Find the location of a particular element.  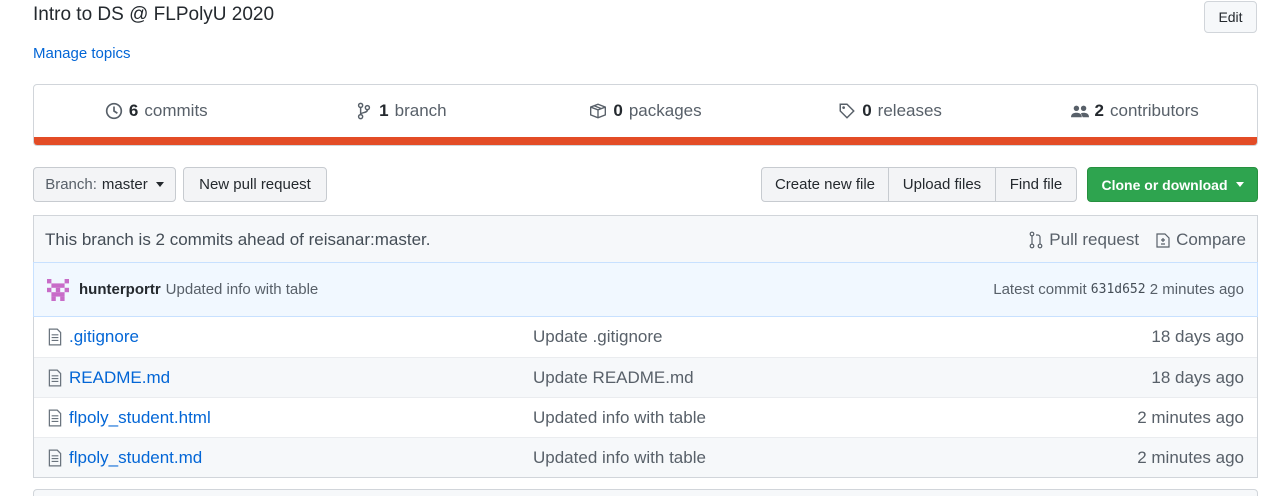

clone-label: Clone or download is located at coordinates (1164, 184).